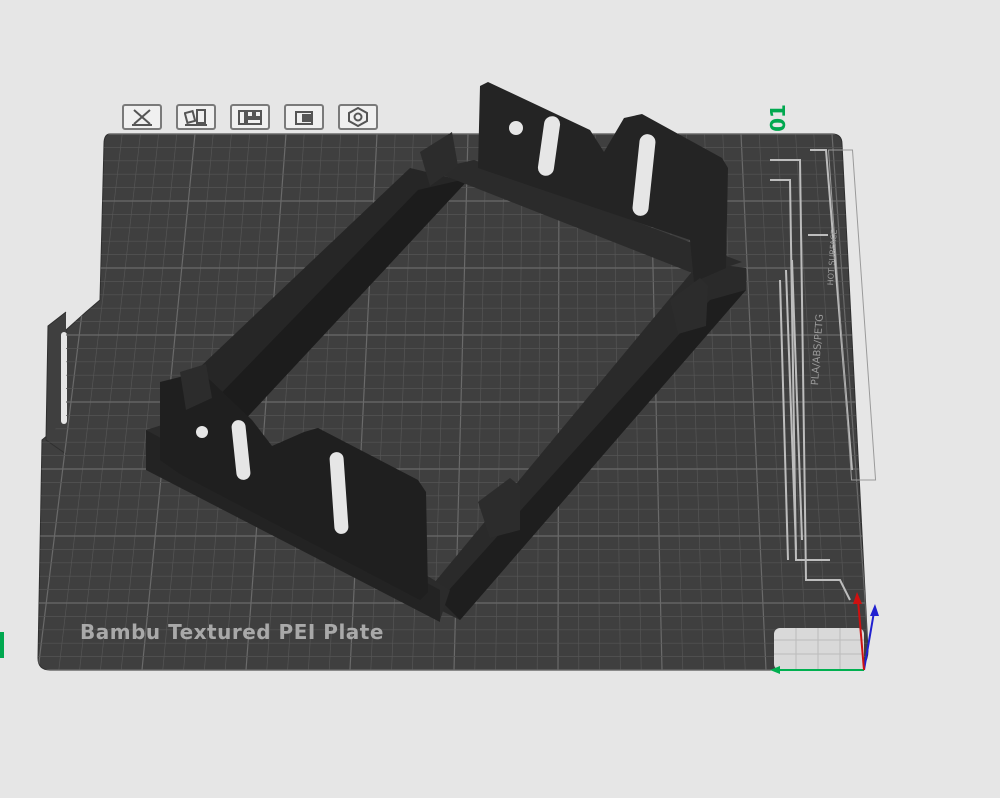  I want to click on orient-button, so click(250, 117).